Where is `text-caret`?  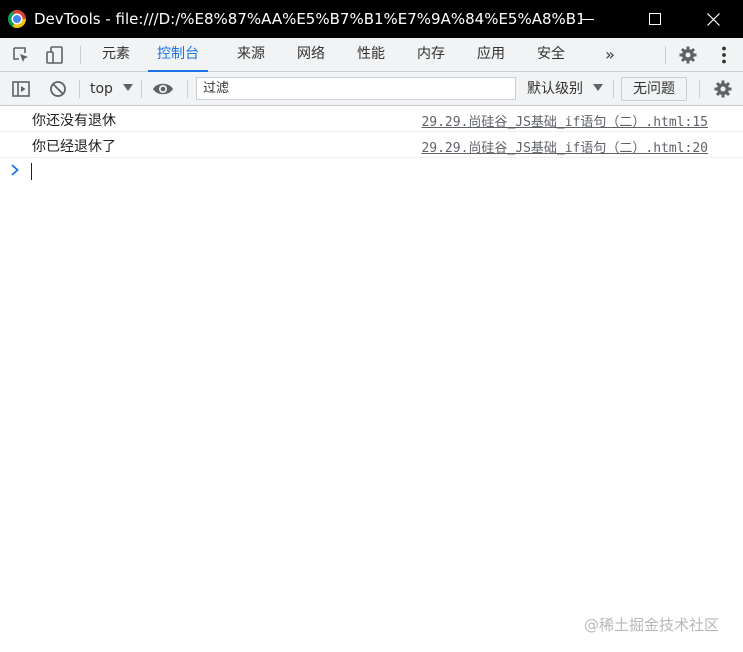
text-caret is located at coordinates (31, 171).